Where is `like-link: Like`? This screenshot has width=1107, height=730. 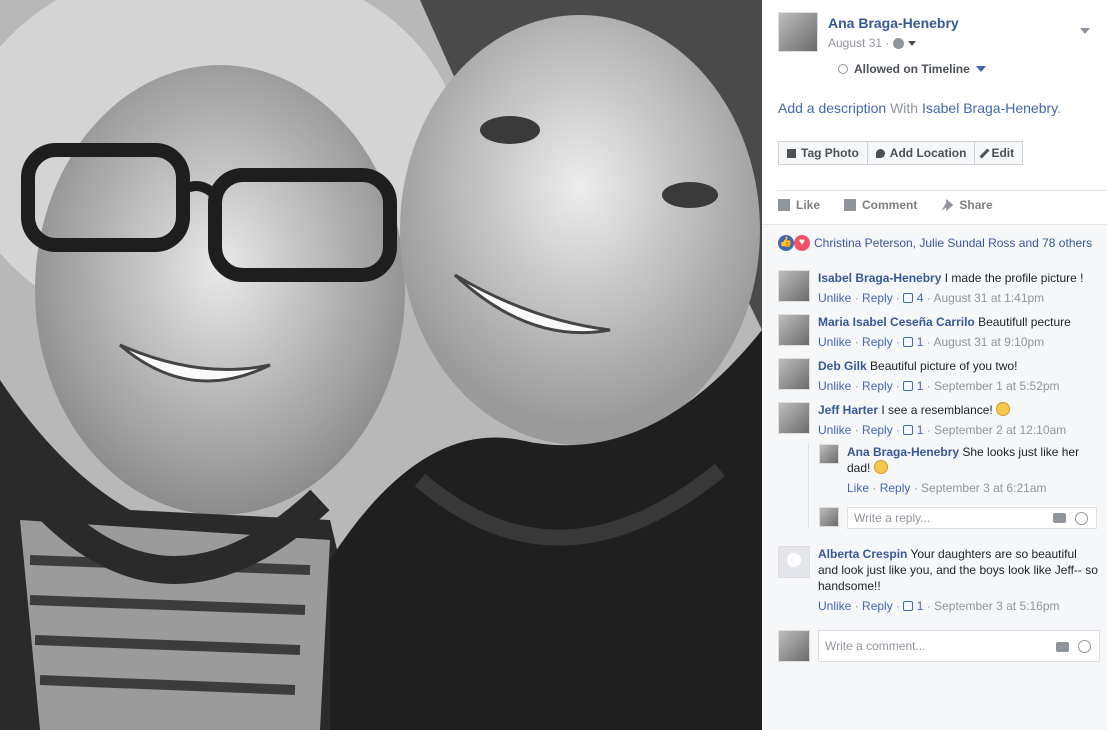 like-link: Like is located at coordinates (858, 488).